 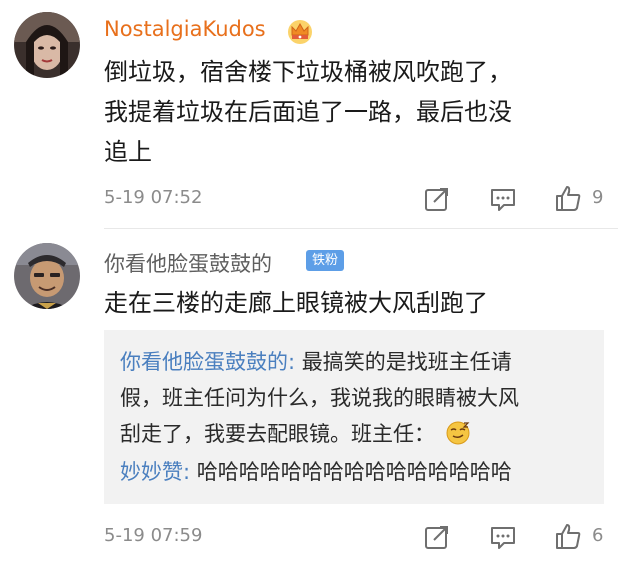 What do you see at coordinates (155, 472) in the screenshot?
I see `reply-username: 妙妙赞:` at bounding box center [155, 472].